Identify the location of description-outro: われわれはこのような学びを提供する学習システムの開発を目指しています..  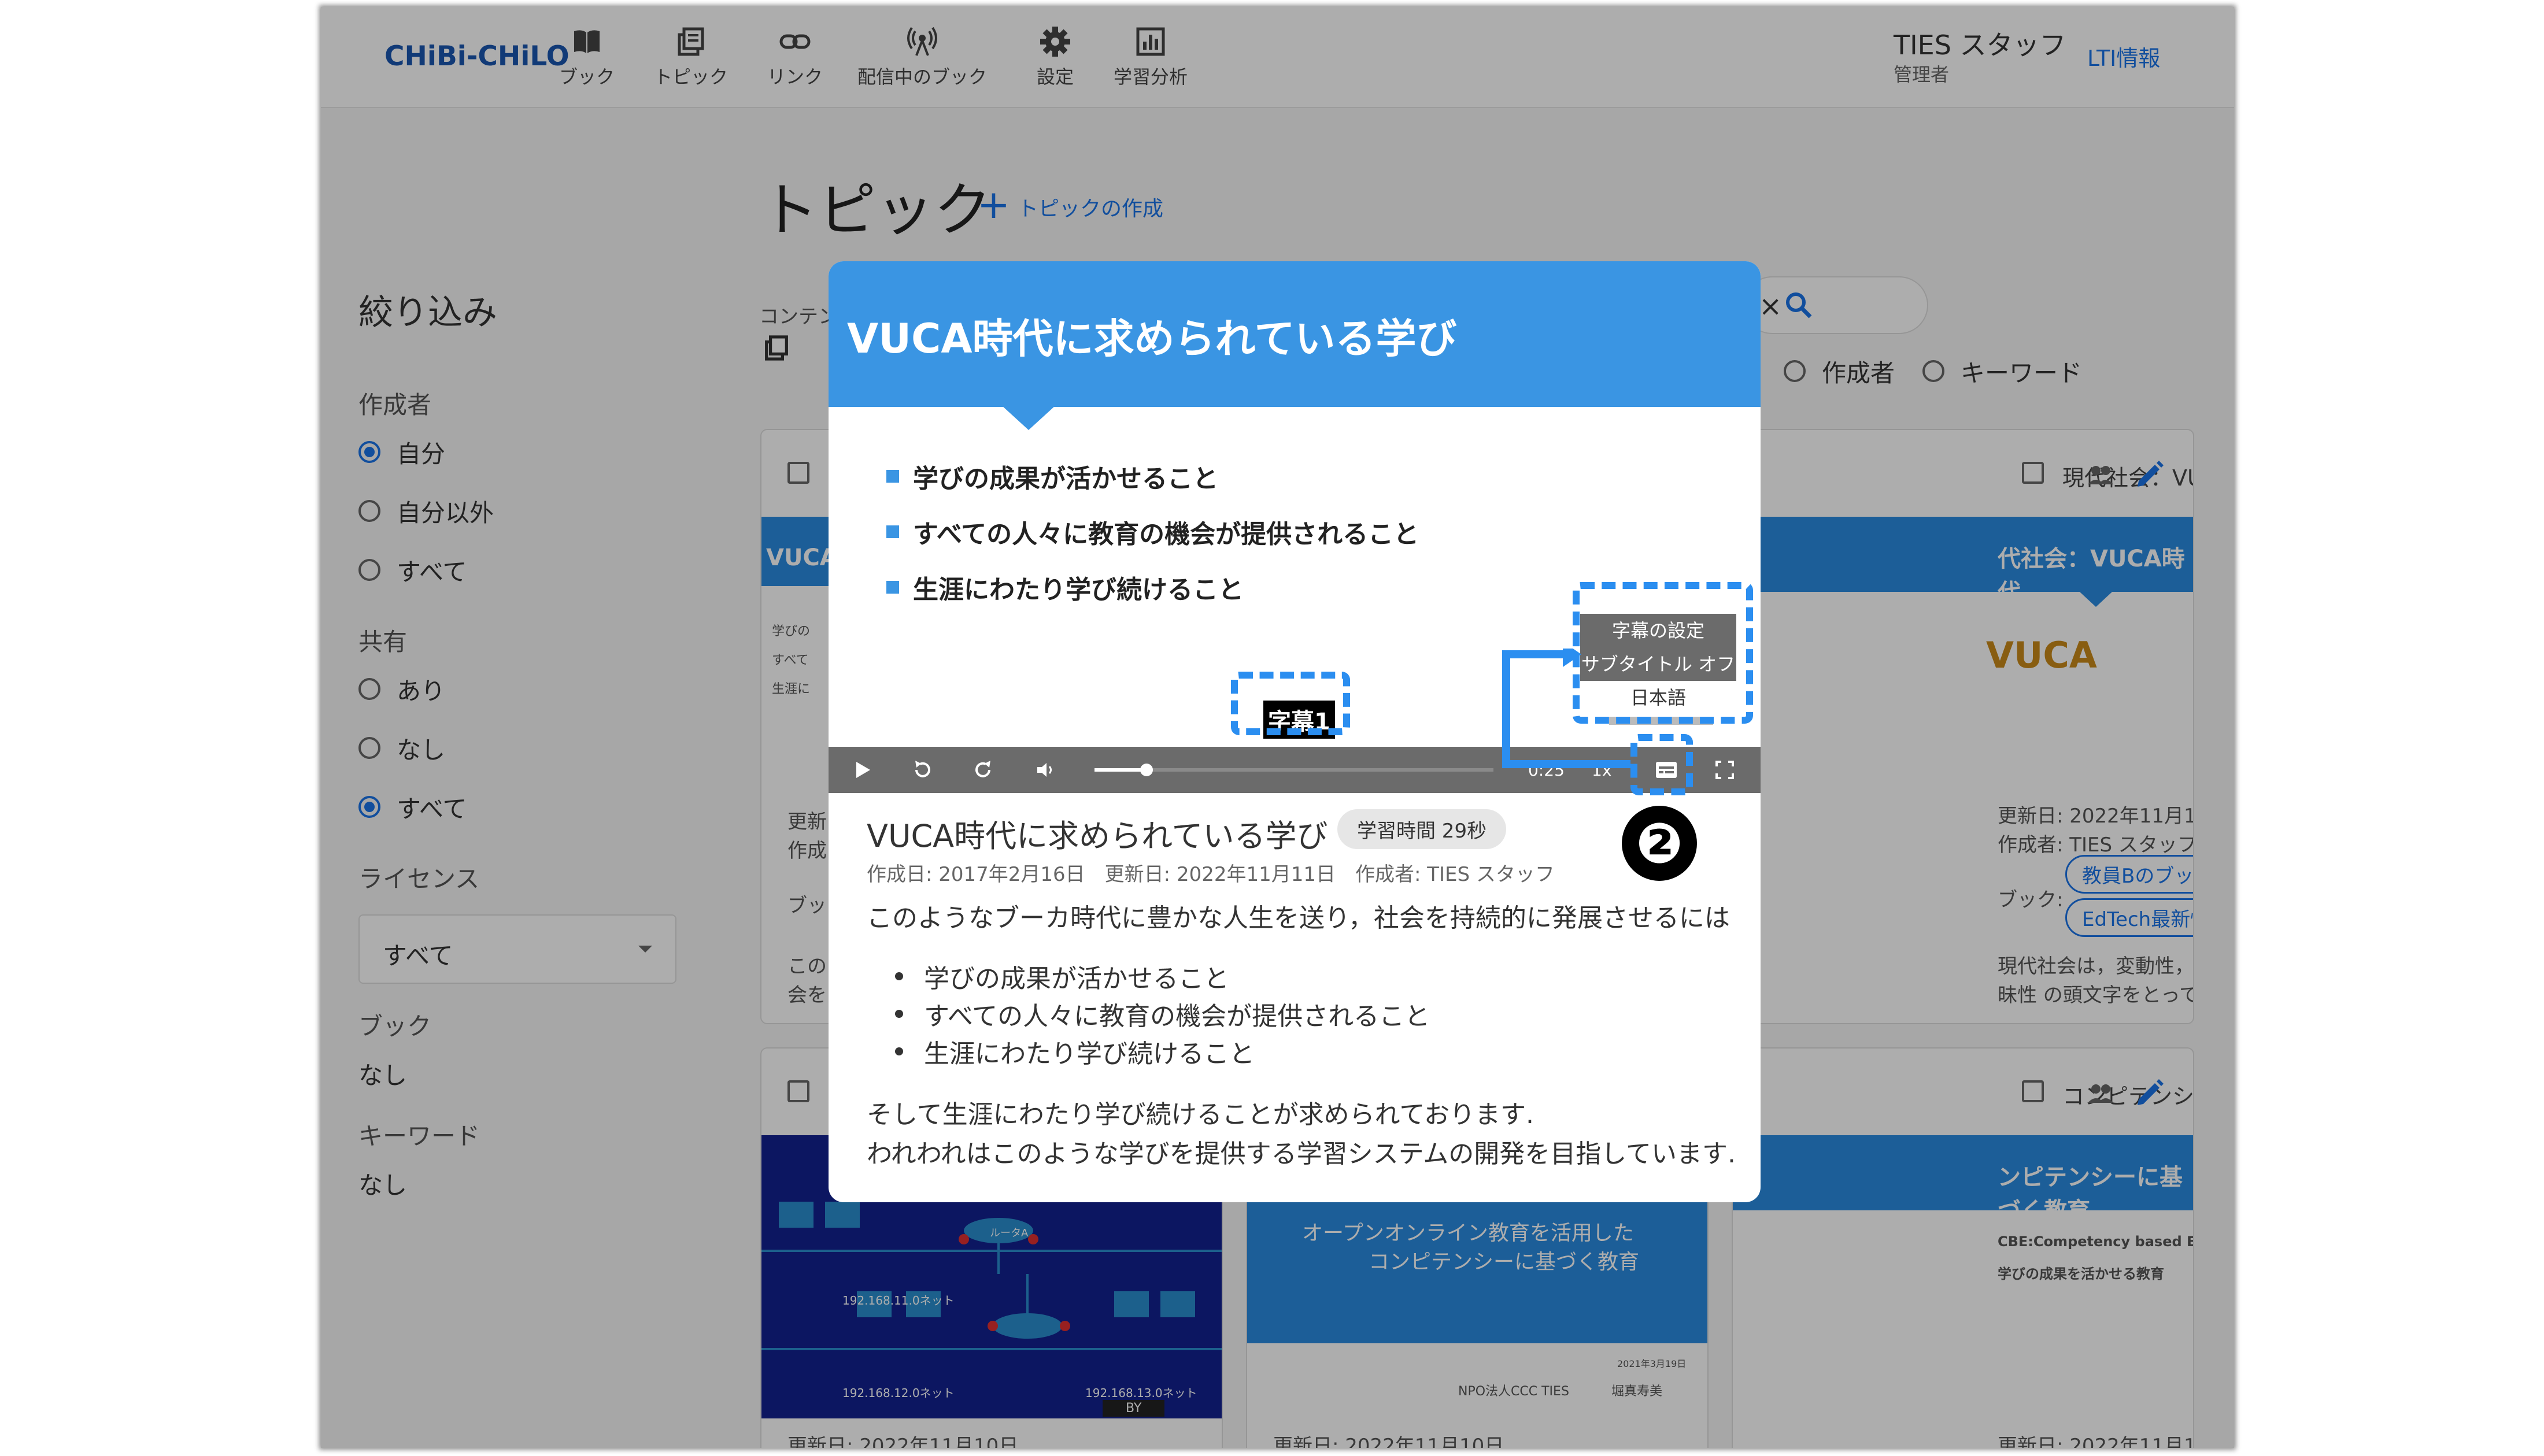
(1301, 1154).